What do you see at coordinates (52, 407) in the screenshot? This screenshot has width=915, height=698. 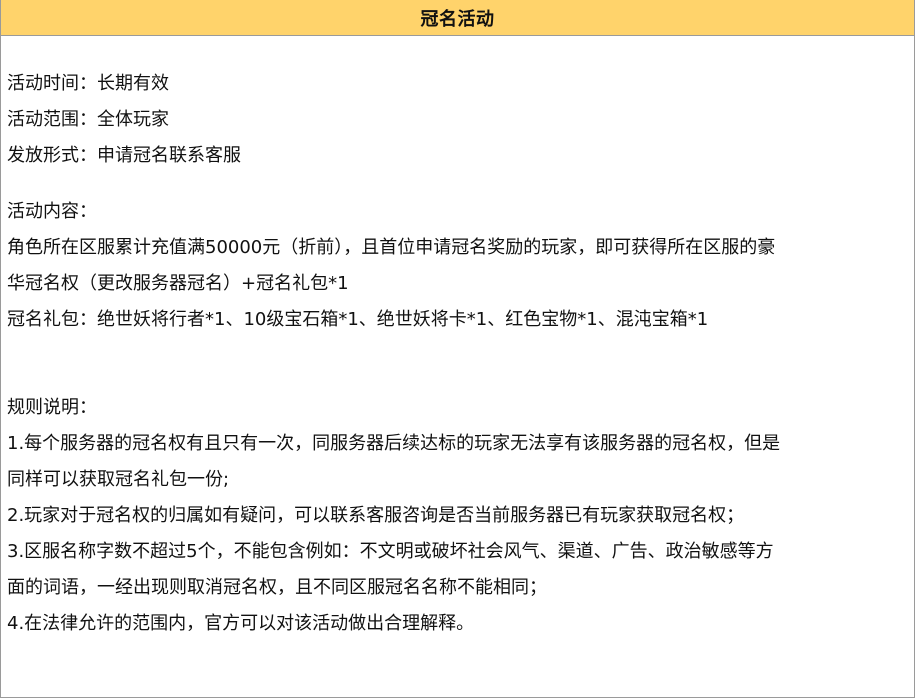 I see `rules-heading: 规则说明：` at bounding box center [52, 407].